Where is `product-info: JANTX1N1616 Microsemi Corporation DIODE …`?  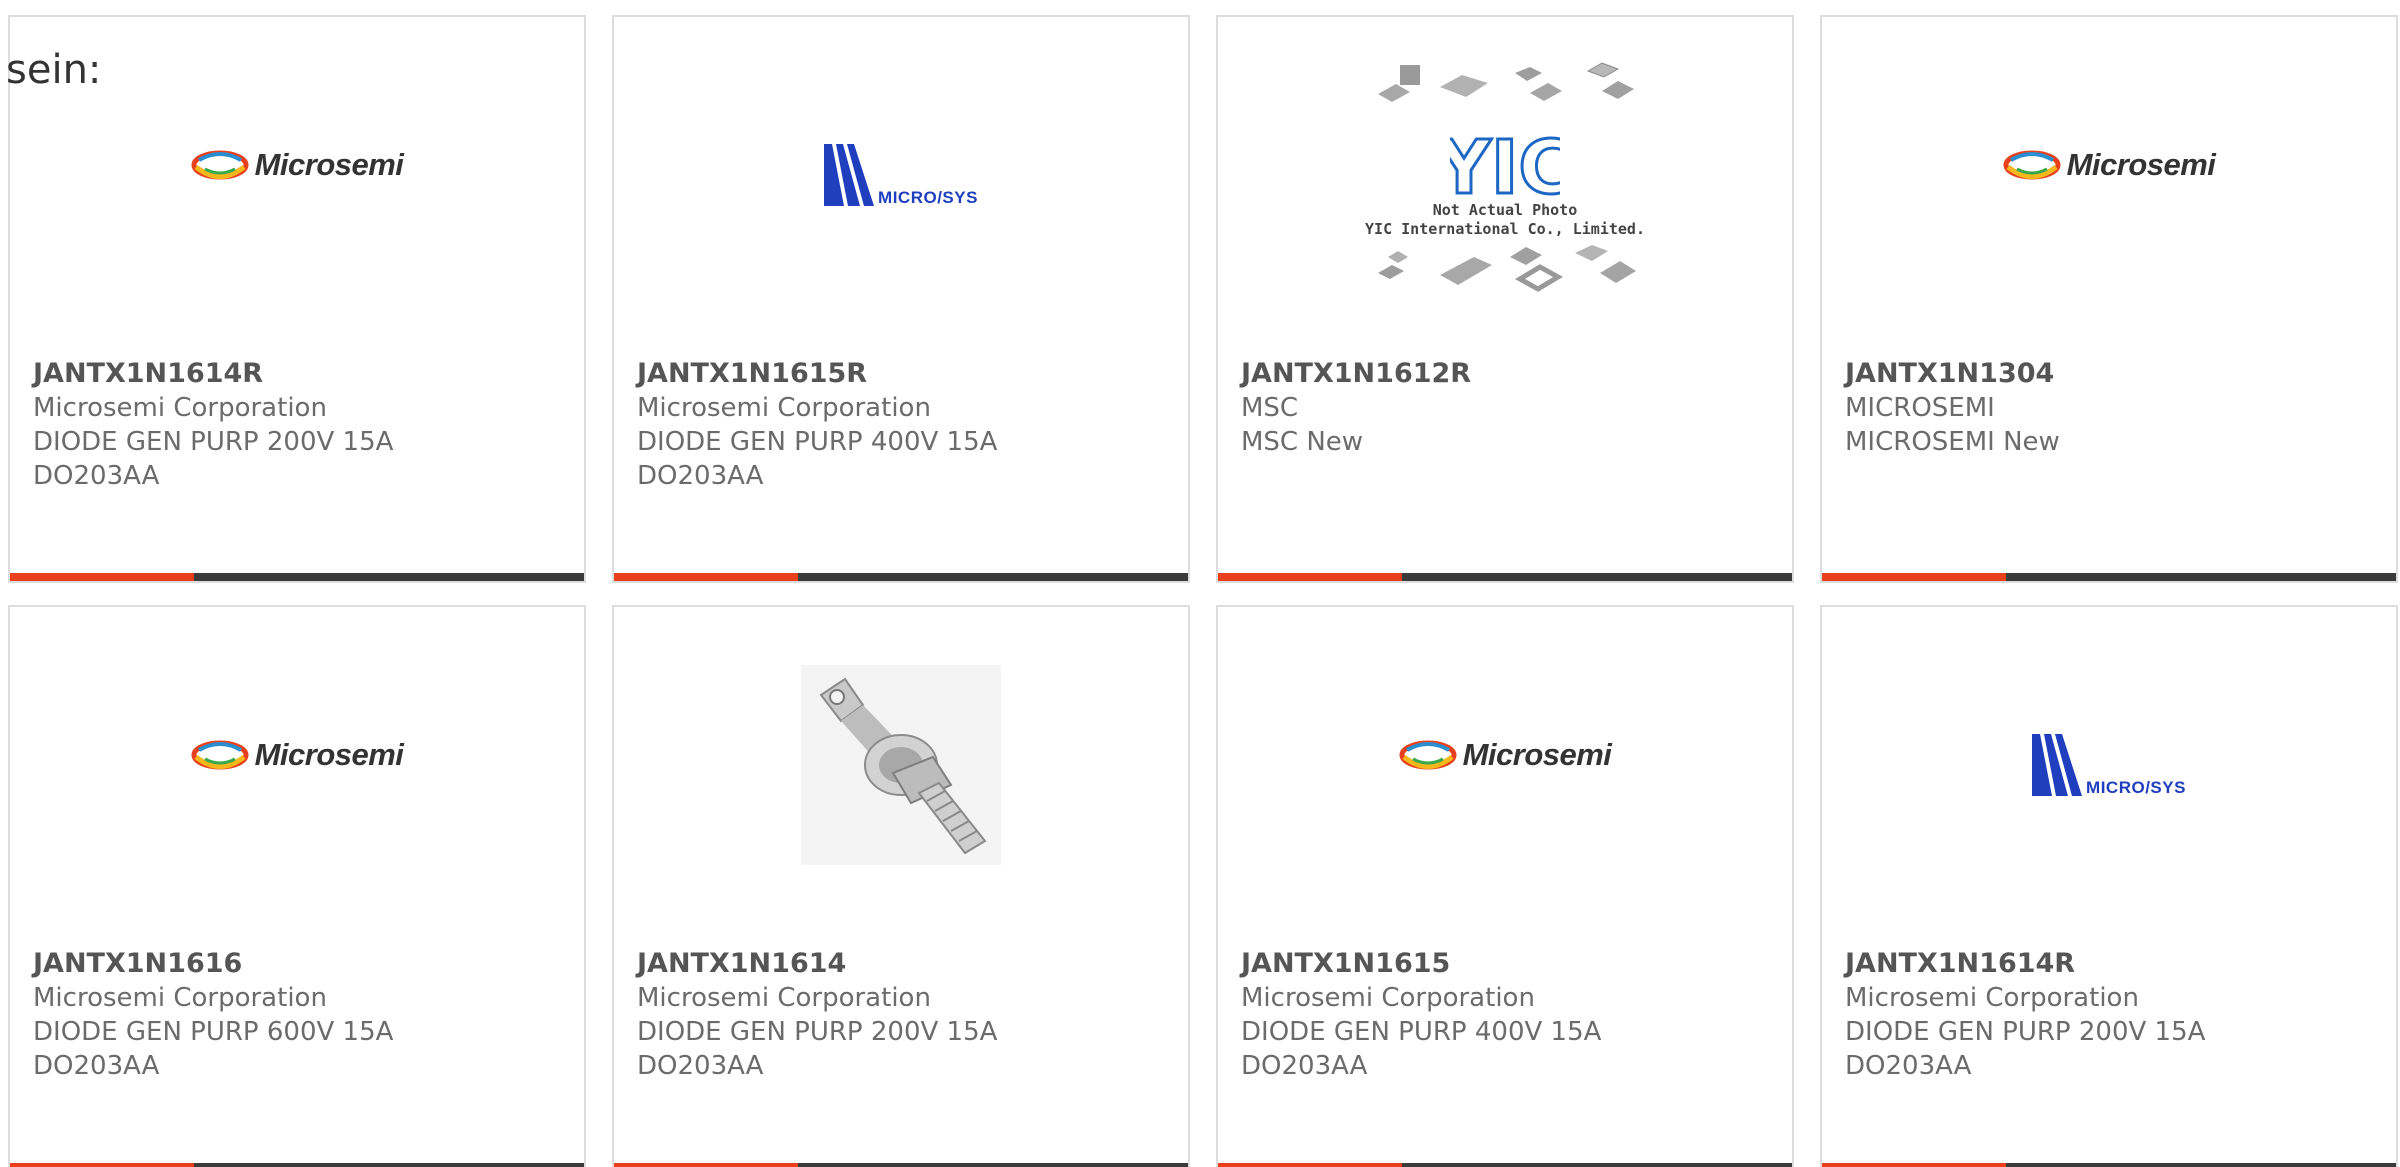
product-info: JANTX1N1616 Microsemi Corporation DIODE … is located at coordinates (303, 1015).